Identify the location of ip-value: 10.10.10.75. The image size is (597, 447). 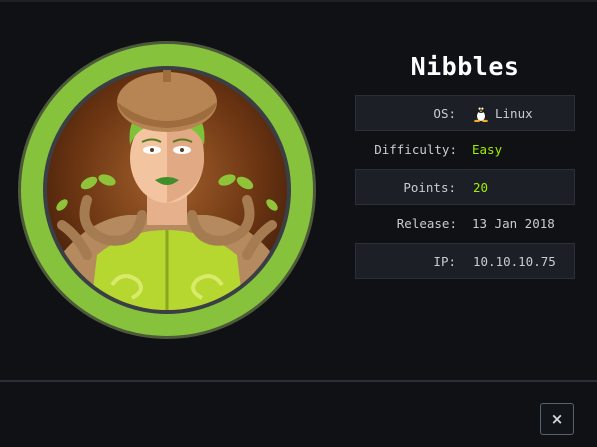
(514, 261).